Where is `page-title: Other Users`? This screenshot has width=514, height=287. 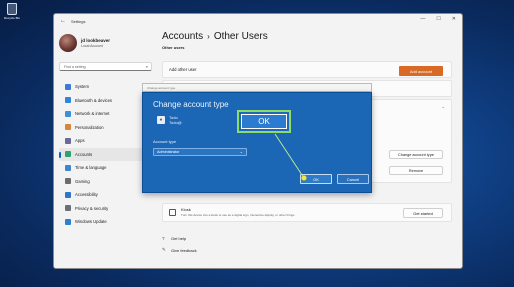 page-title: Other Users is located at coordinates (240, 36).